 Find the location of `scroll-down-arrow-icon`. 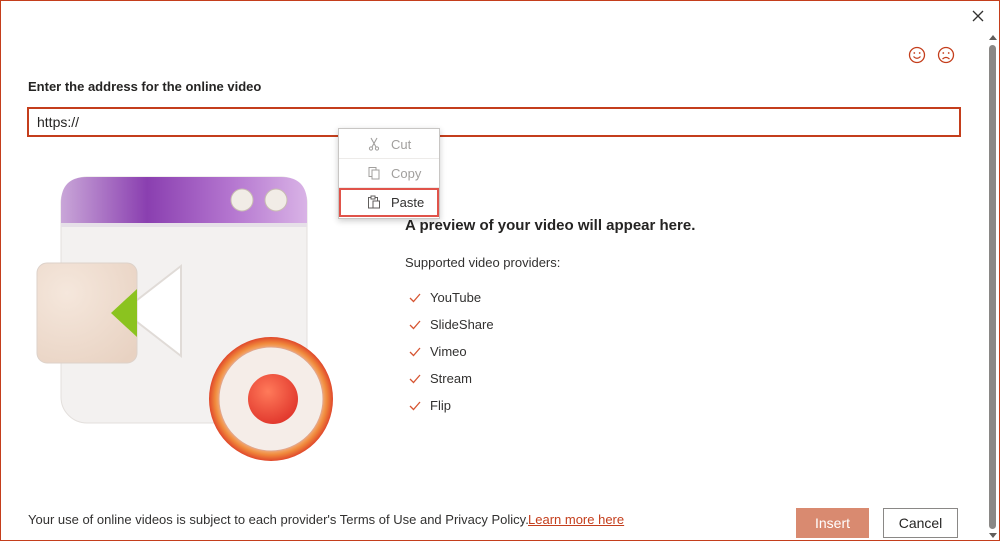

scroll-down-arrow-icon is located at coordinates (993, 535).